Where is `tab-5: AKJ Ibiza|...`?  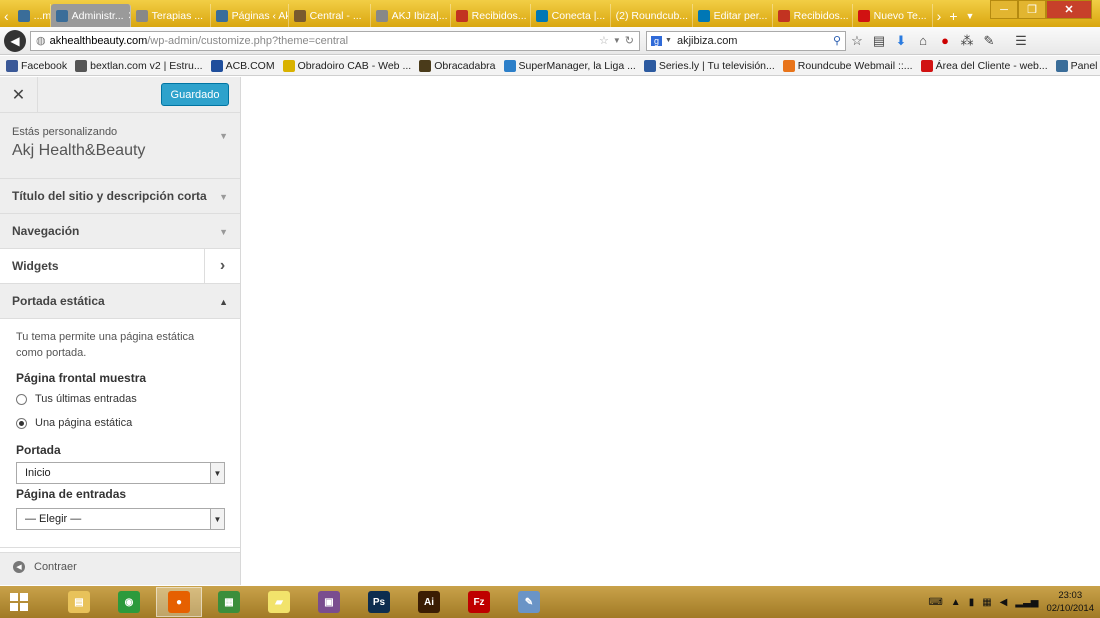 tab-5: AKJ Ibiza|... is located at coordinates (411, 15).